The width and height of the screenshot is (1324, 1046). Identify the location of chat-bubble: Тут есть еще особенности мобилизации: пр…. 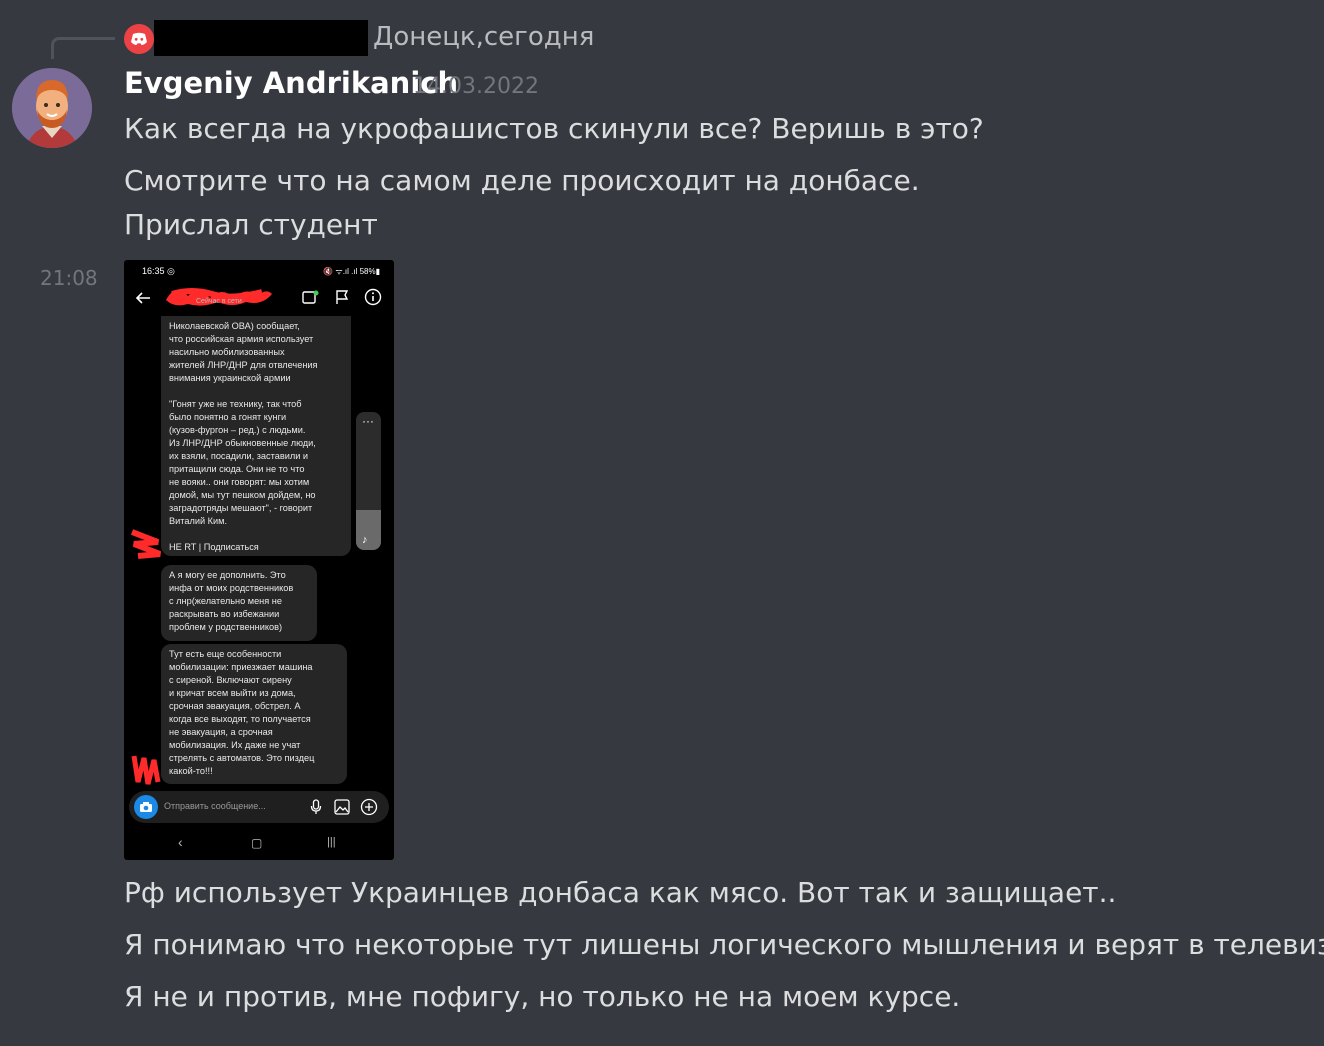
(254, 714).